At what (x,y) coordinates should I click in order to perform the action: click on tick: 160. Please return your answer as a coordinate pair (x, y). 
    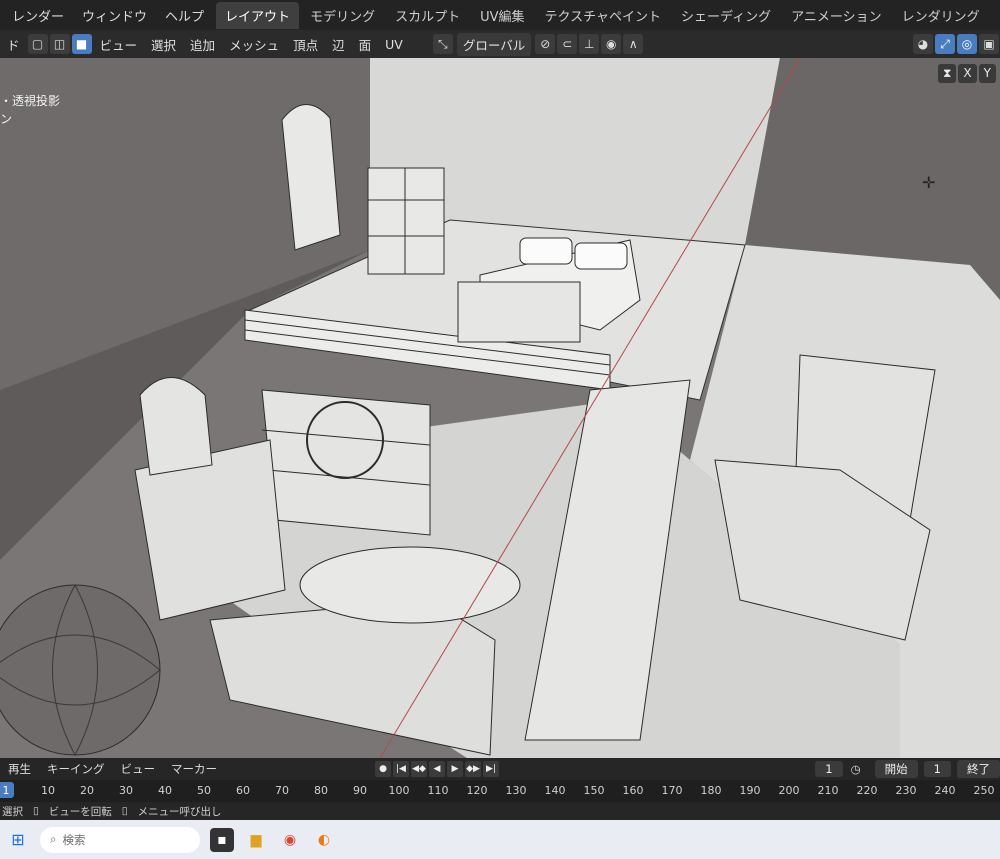
    Looking at the image, I should click on (633, 790).